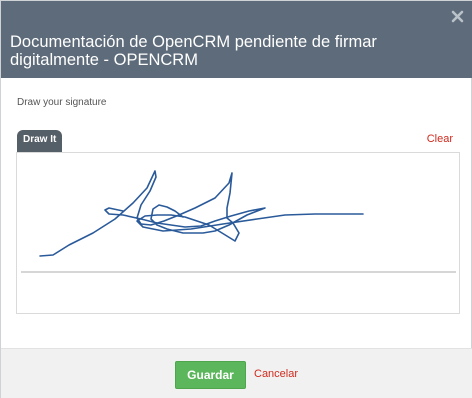  Describe the element at coordinates (40, 141) in the screenshot. I see `tab-draw-it: Draw It` at that location.